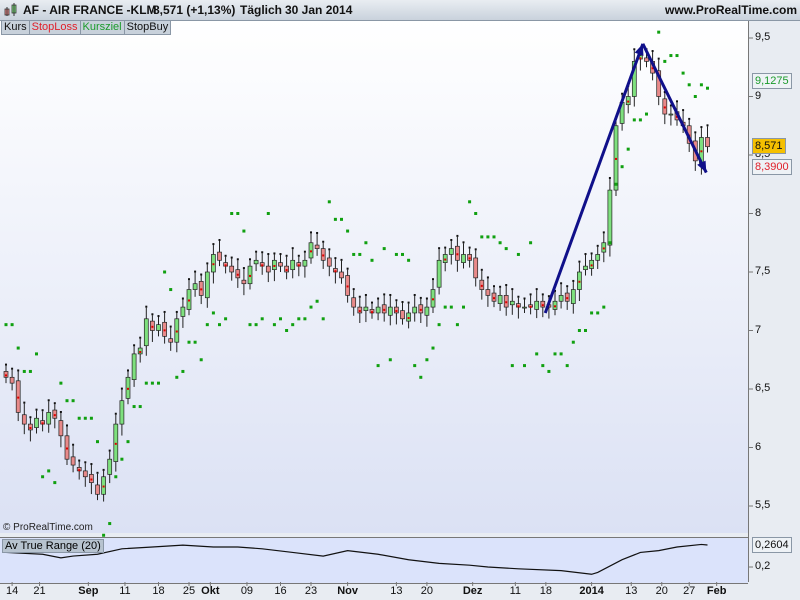 The width and height of the screenshot is (800, 600). Describe the element at coordinates (758, 212) in the screenshot. I see `y-tick-label: 8` at that location.